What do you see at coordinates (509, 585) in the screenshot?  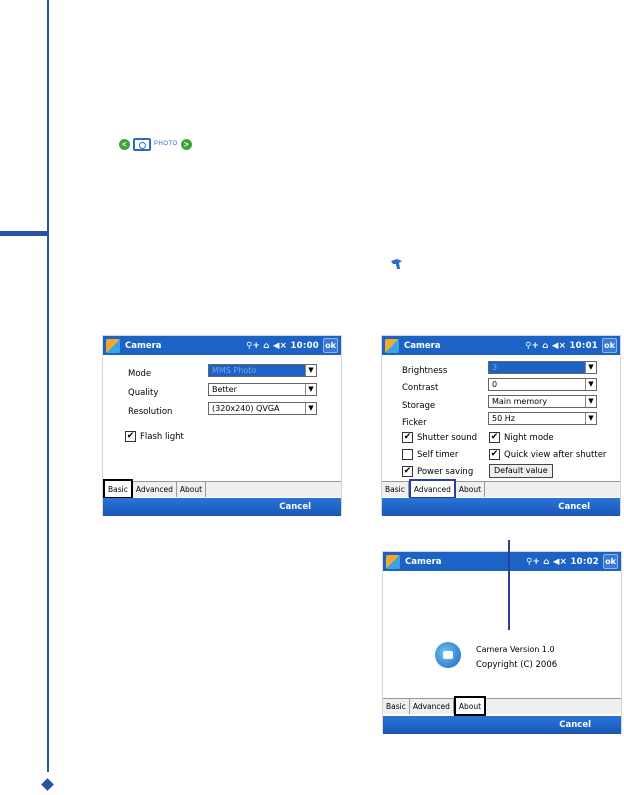 I see `callout-line` at bounding box center [509, 585].